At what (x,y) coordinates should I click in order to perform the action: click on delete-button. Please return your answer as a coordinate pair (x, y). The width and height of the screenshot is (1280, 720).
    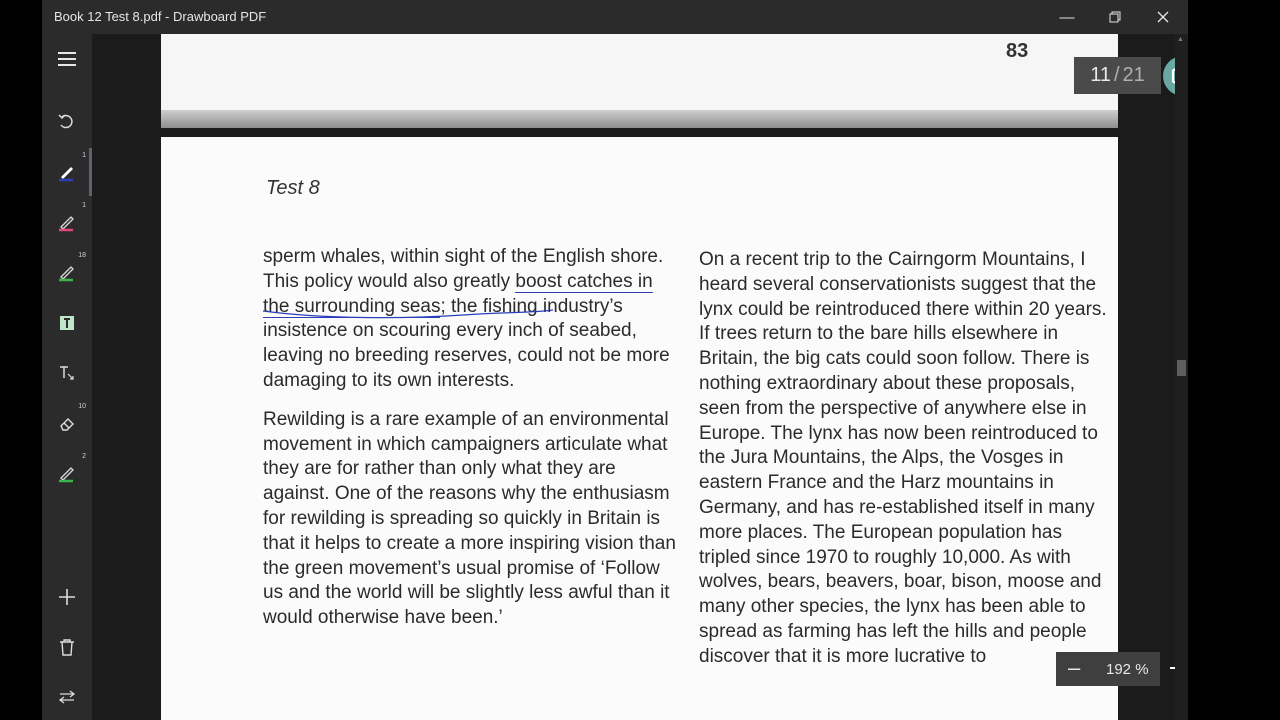
    Looking at the image, I should click on (67, 647).